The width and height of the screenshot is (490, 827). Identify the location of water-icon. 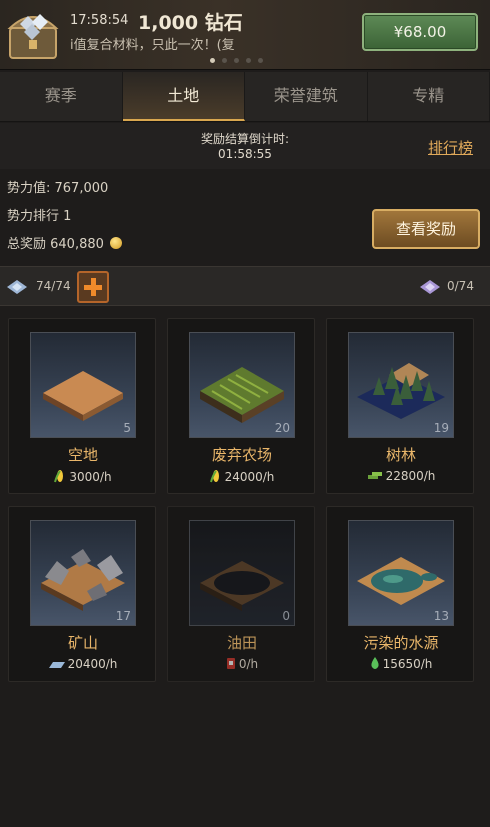
(375, 663).